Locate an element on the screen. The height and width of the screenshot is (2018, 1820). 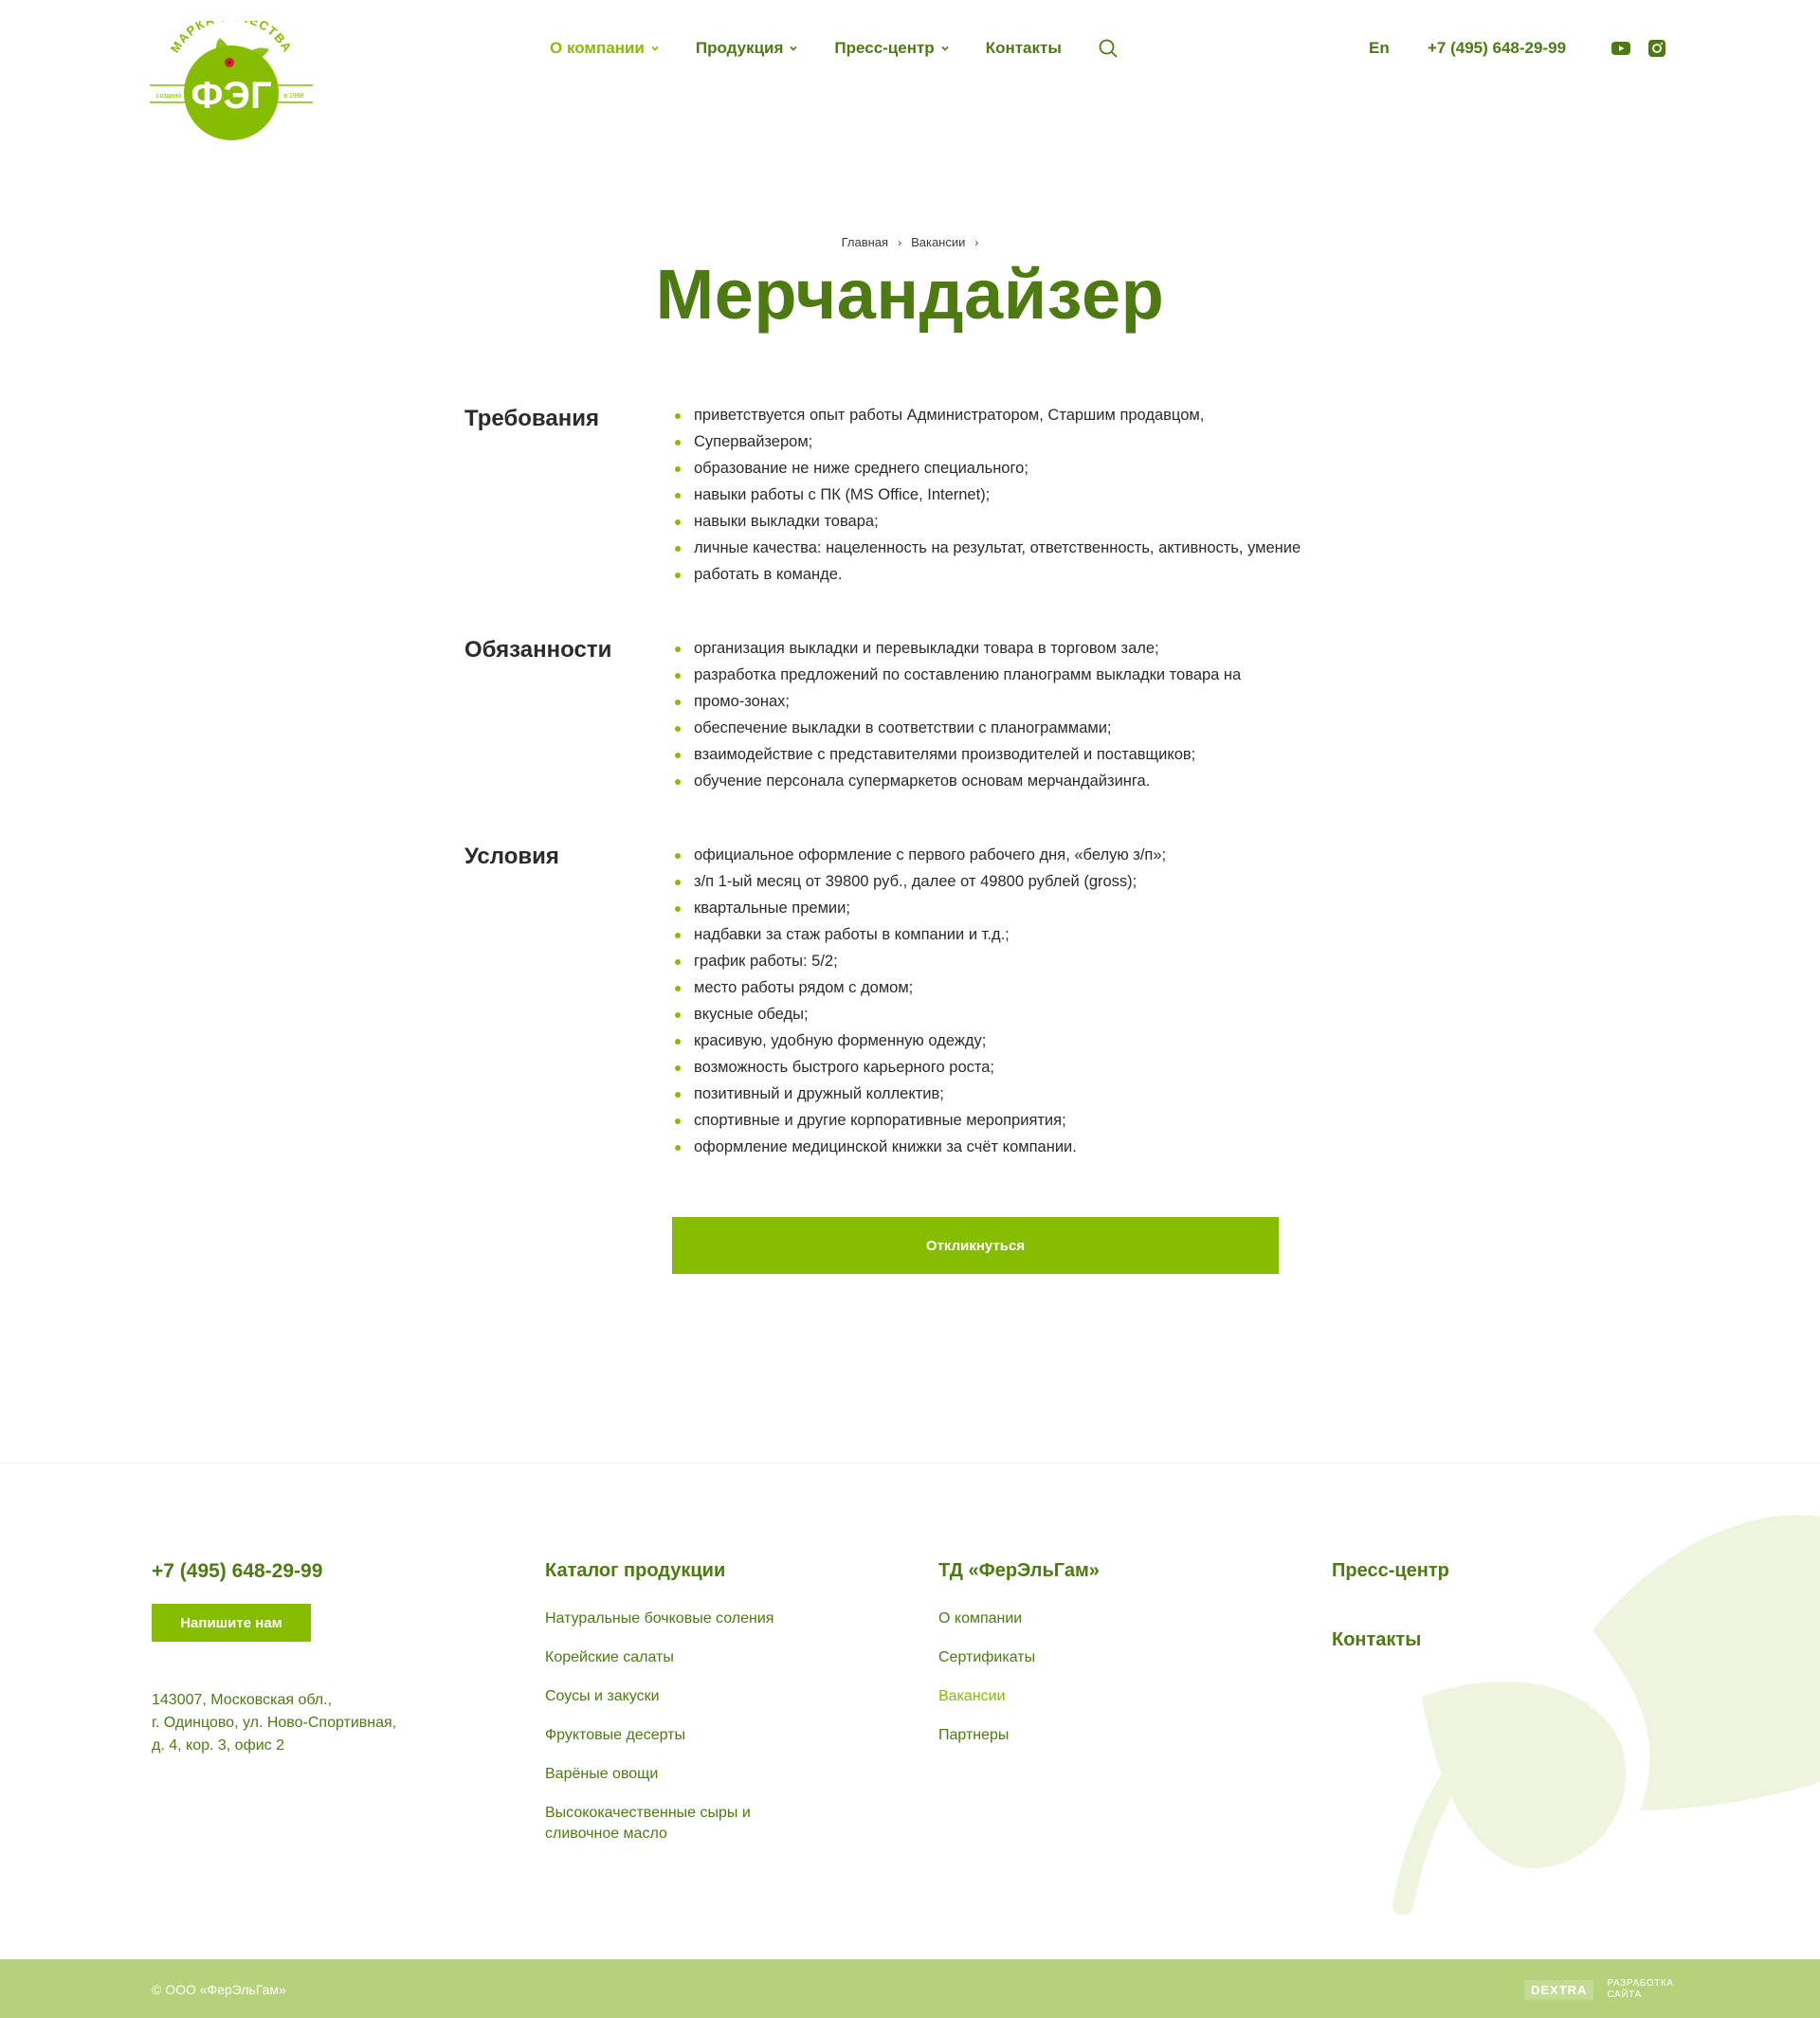
developer-logo: DEXTRA is located at coordinates (1559, 1990).